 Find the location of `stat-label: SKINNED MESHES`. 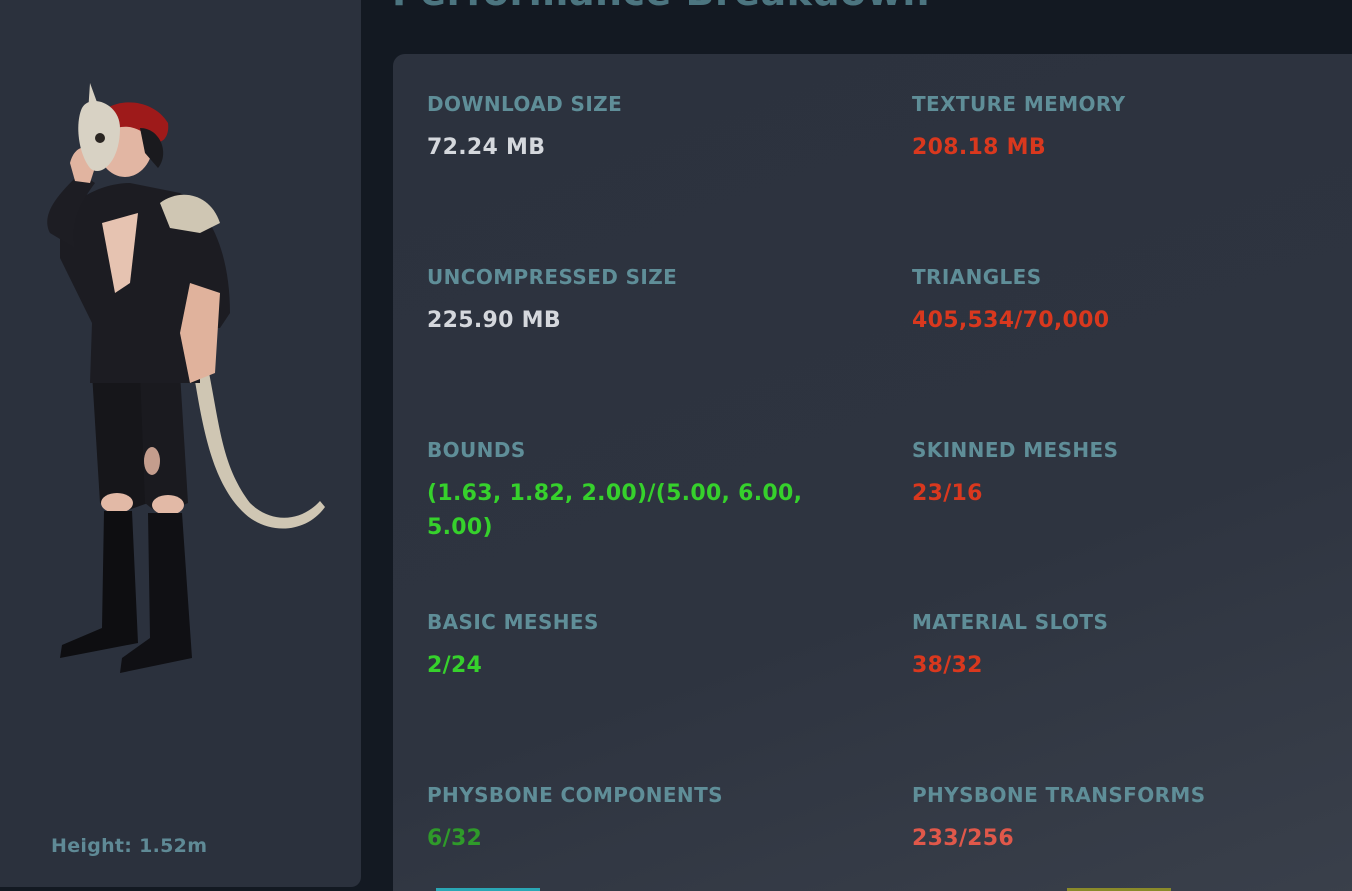

stat-label: SKINNED MESHES is located at coordinates (1015, 450).